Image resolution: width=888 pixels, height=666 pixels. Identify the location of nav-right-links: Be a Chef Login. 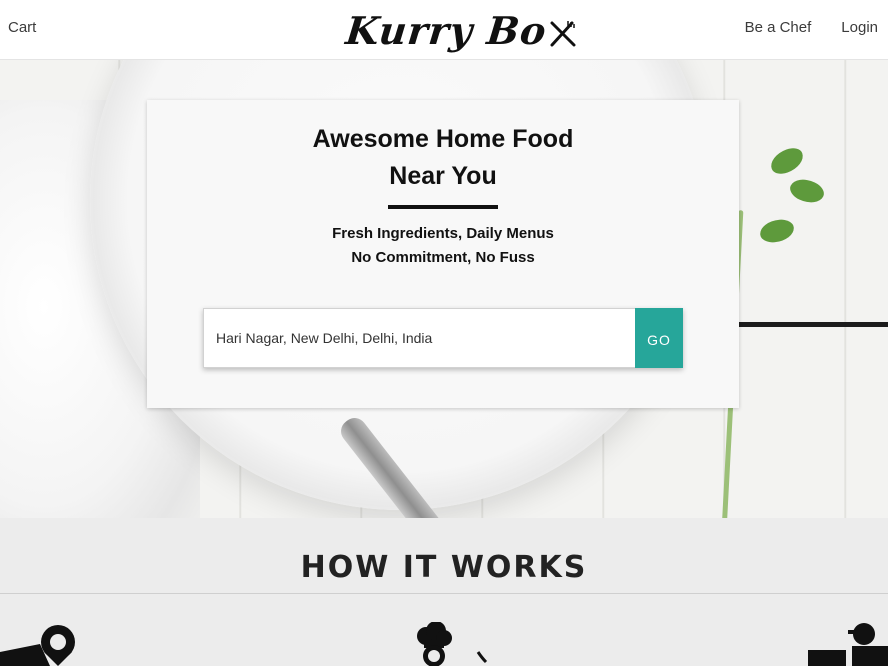
(811, 27).